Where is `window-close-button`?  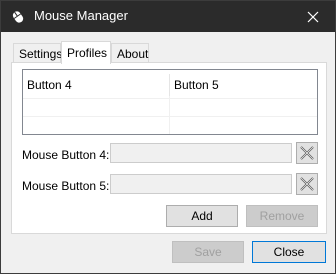 window-close-button is located at coordinates (312, 16).